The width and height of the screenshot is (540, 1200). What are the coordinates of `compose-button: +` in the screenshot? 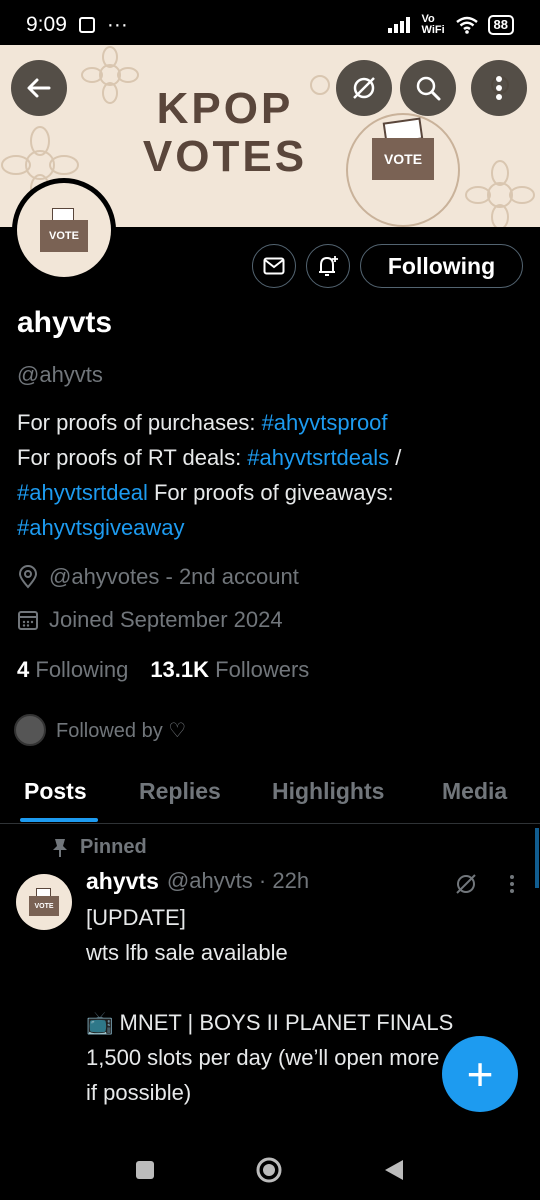 It's located at (480, 1074).